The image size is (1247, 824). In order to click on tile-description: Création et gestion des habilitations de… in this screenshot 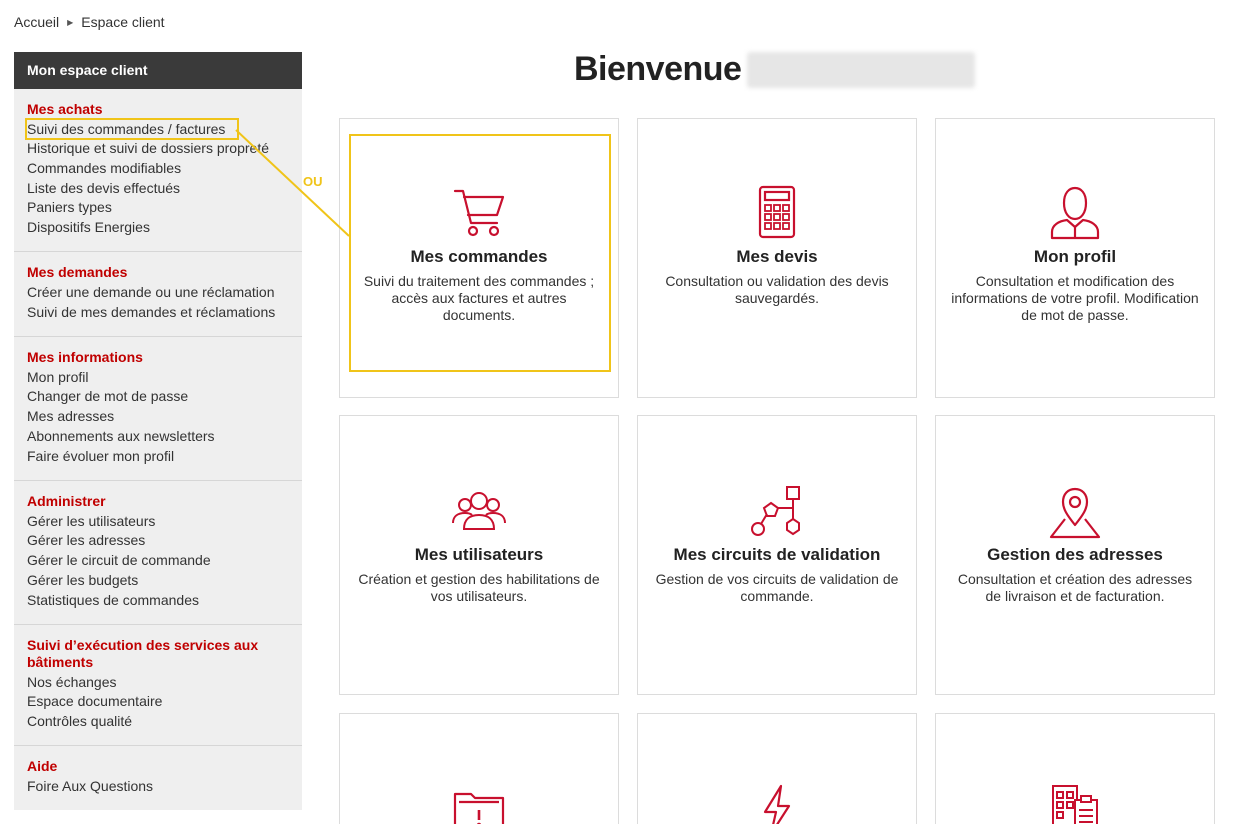, I will do `click(479, 587)`.